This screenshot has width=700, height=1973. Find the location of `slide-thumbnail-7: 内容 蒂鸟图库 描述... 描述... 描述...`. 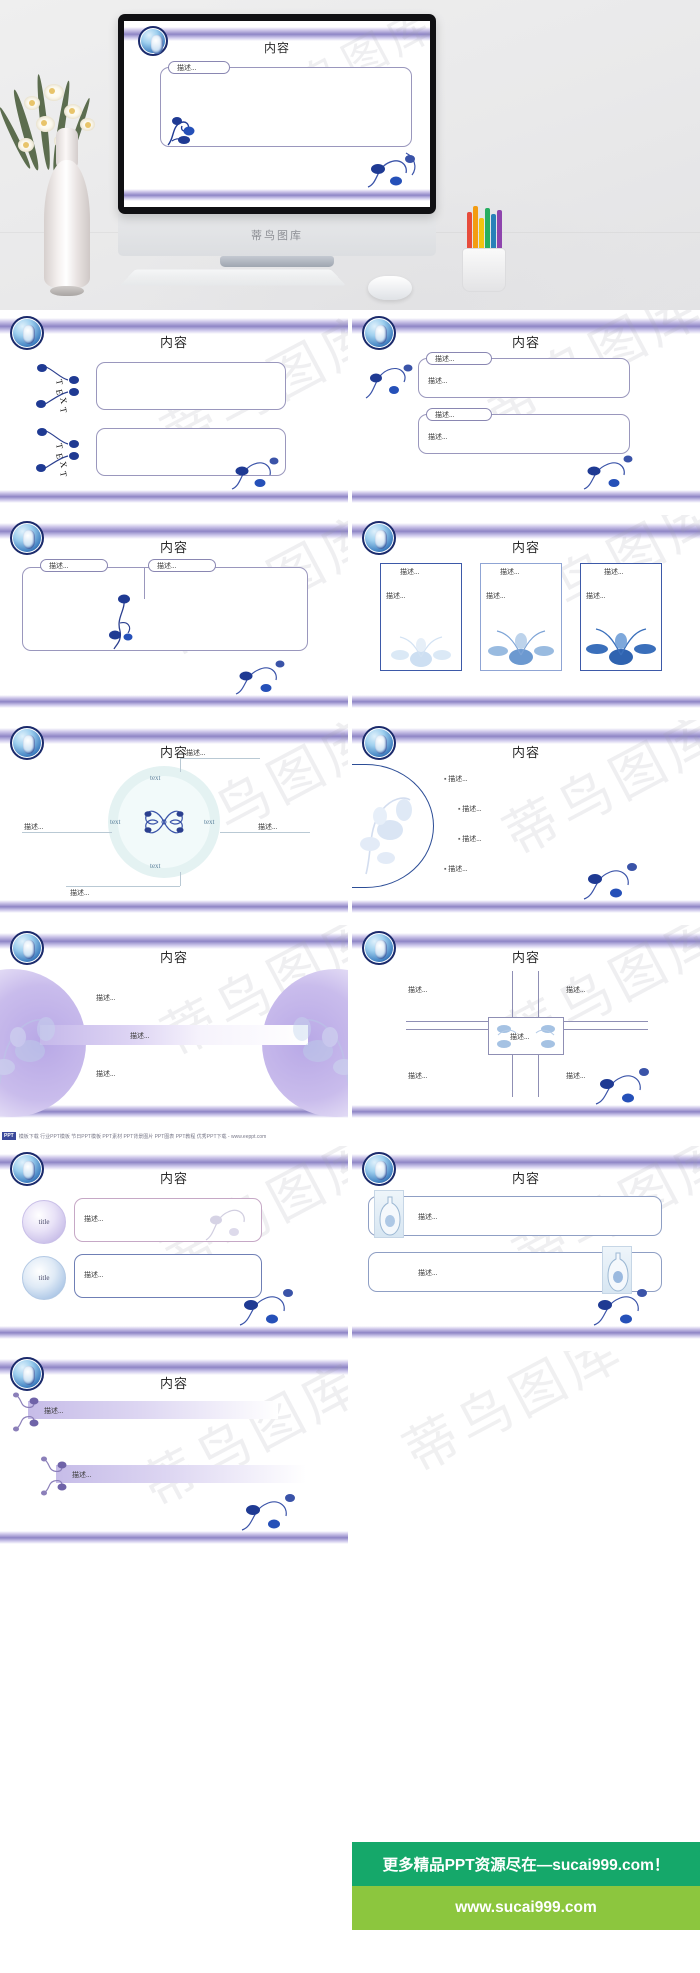

slide-thumbnail-7: 内容 蒂鸟图库 描述... 描述... 描述... is located at coordinates (174, 1025).